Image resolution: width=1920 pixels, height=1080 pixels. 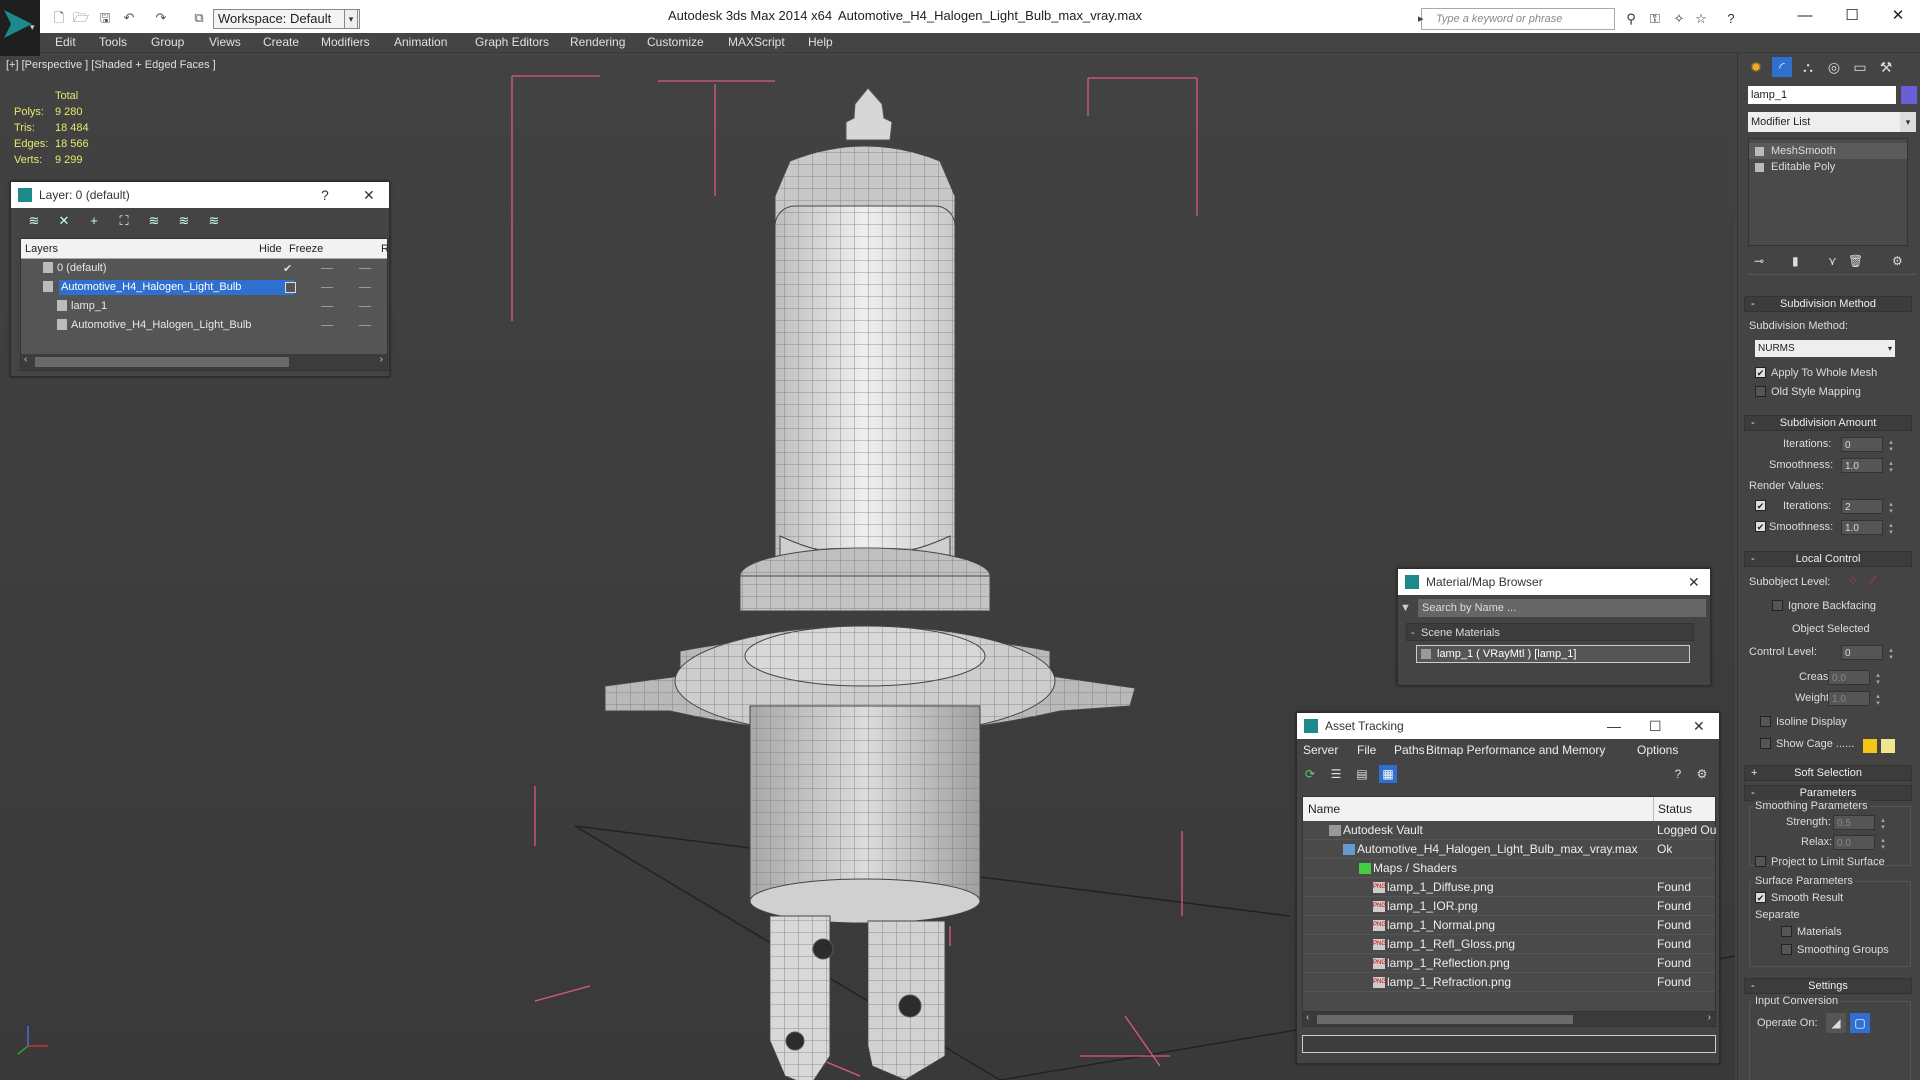 What do you see at coordinates (1886, 67) in the screenshot?
I see `utilities-tab-icon: ⚒` at bounding box center [1886, 67].